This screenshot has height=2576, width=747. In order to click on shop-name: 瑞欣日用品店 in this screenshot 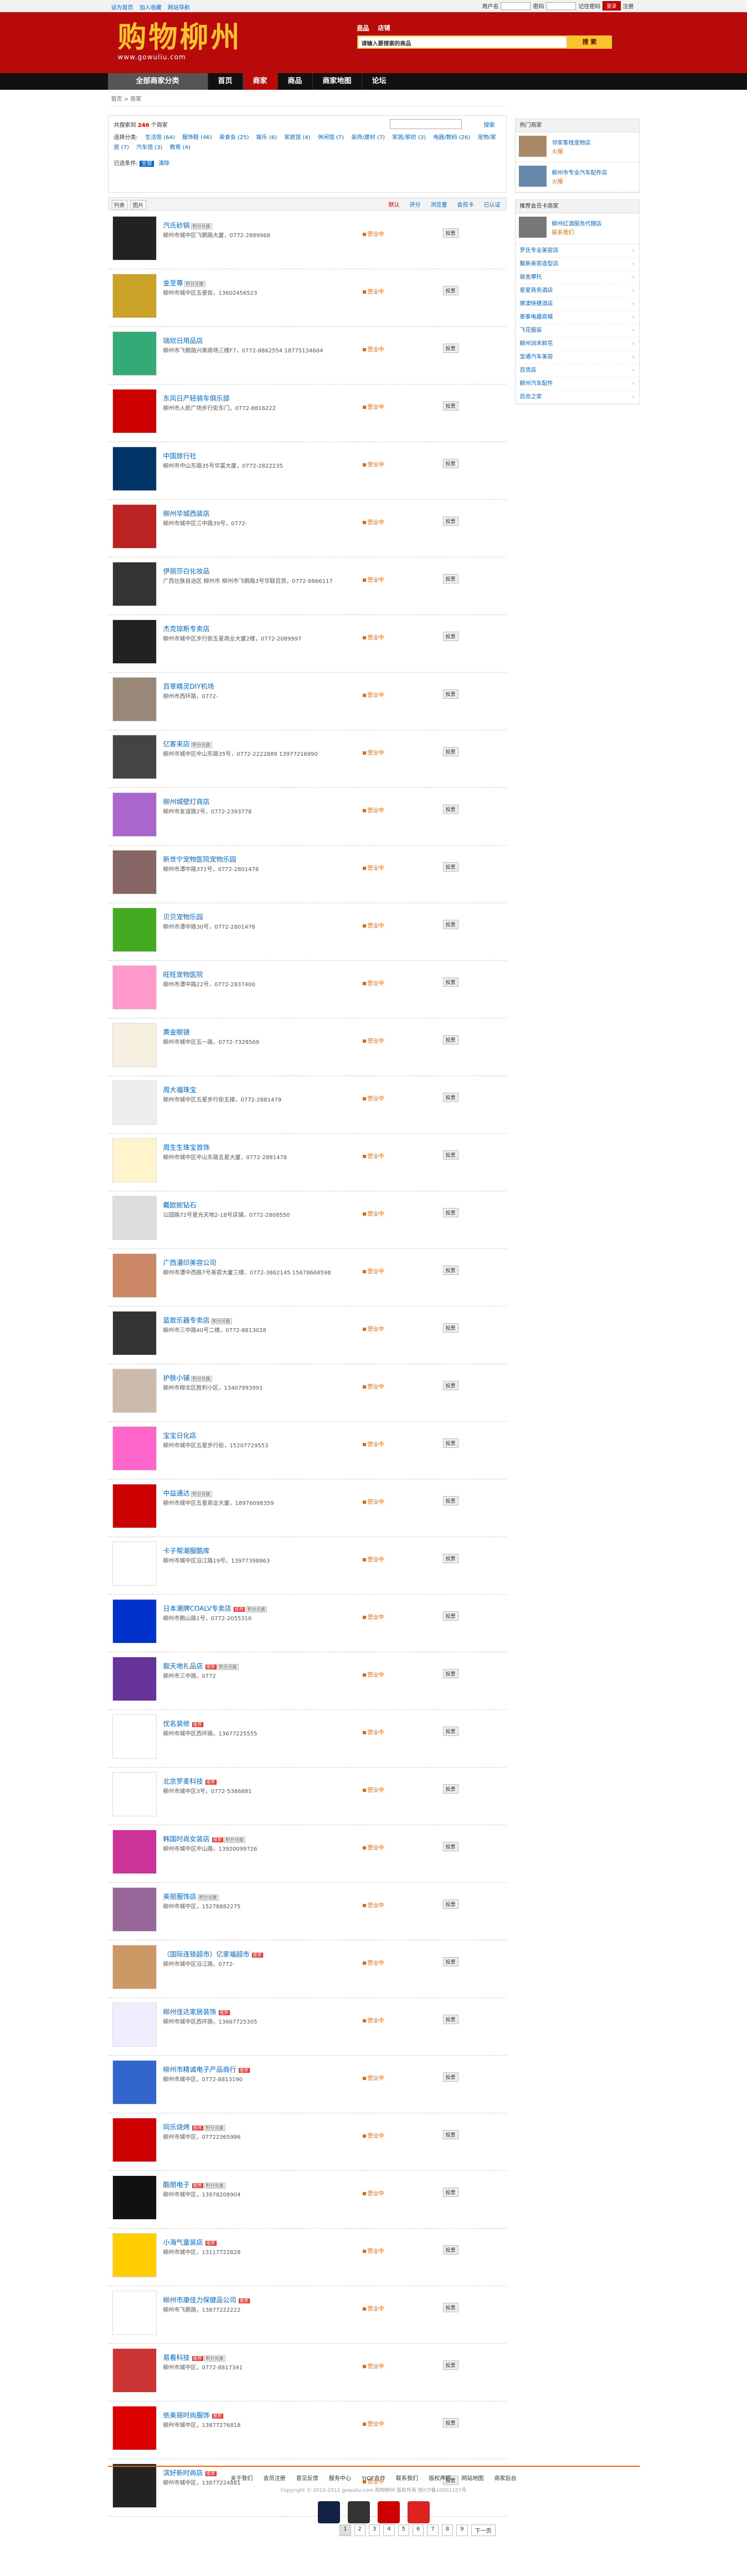, I will do `click(183, 340)`.